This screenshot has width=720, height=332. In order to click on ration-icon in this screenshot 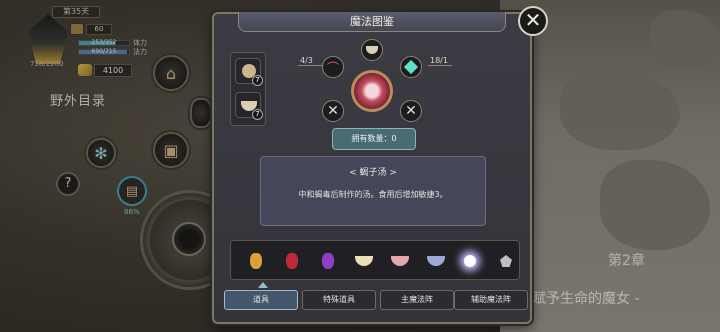, I will do `click(77, 29)`.